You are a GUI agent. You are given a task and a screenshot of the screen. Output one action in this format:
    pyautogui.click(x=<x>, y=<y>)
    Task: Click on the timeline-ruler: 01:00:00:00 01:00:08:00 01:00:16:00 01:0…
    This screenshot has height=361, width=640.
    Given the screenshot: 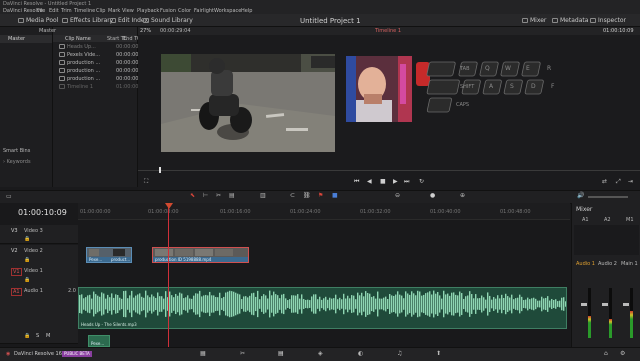 What is the action you would take?
    pyautogui.click(x=324, y=211)
    